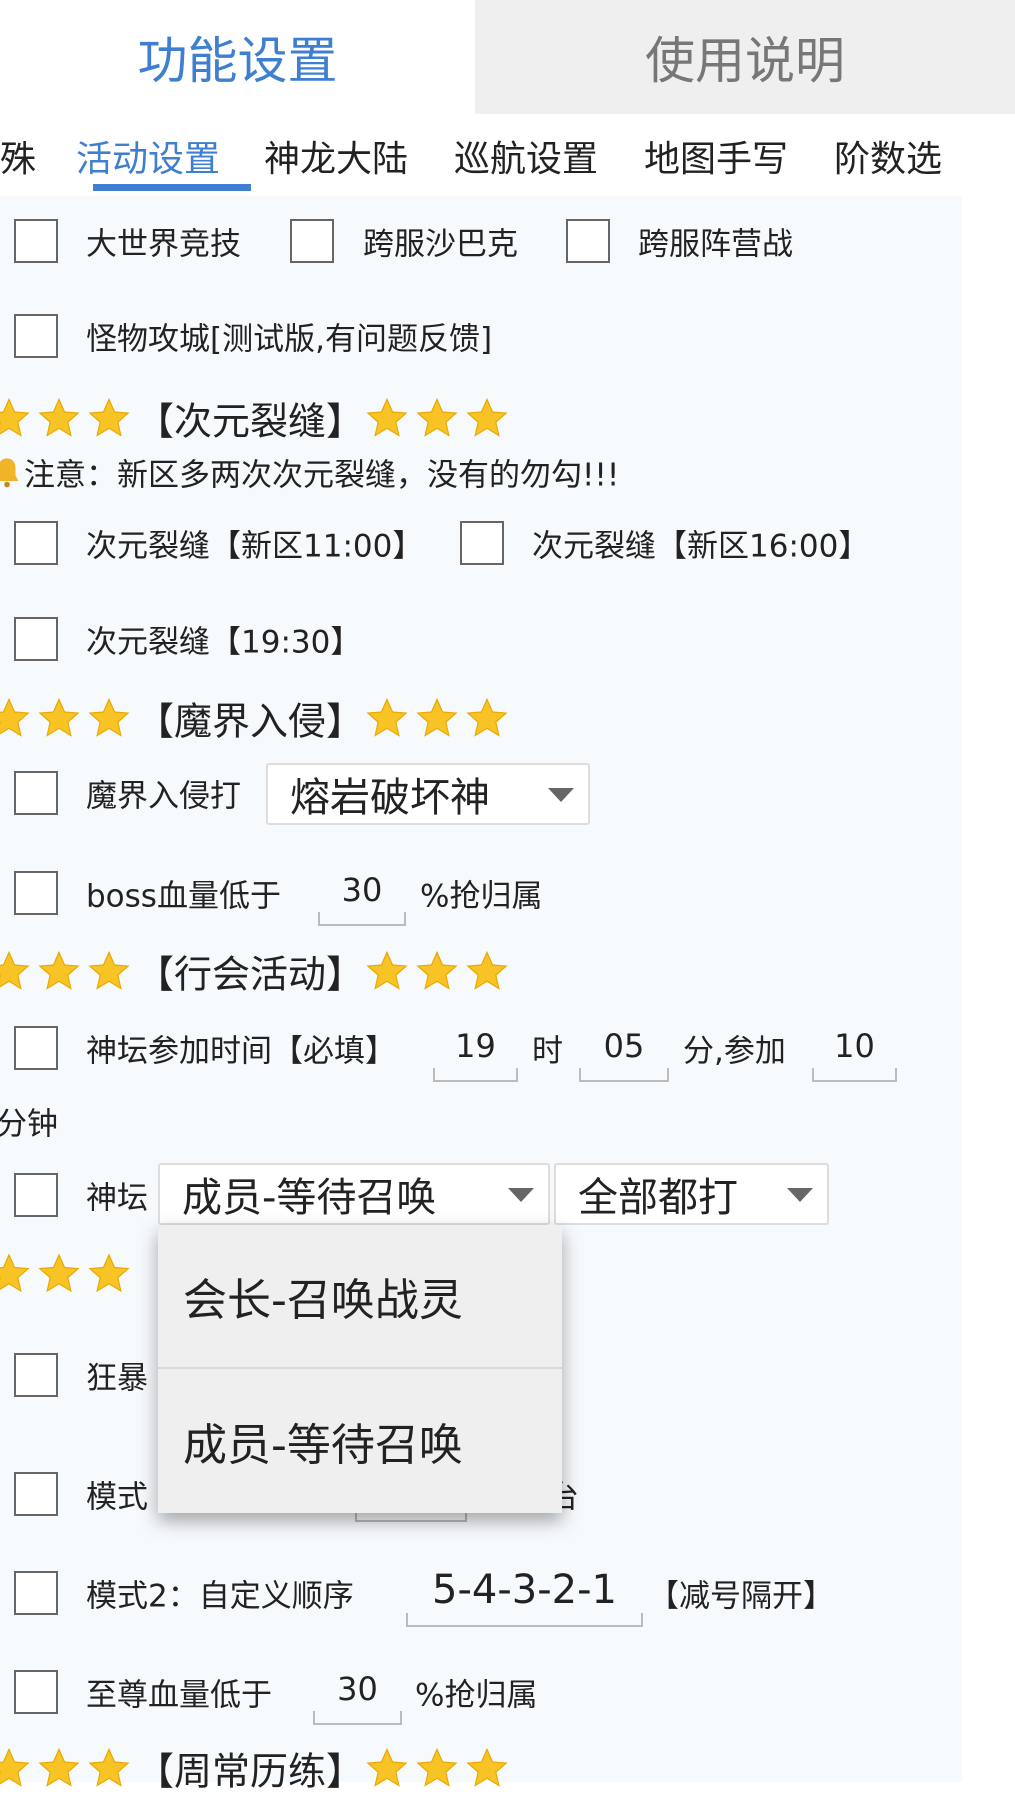 This screenshot has height=1796, width=1015. Describe the element at coordinates (163, 796) in the screenshot. I see `demon-fight-label: 魔界入侵打` at that location.